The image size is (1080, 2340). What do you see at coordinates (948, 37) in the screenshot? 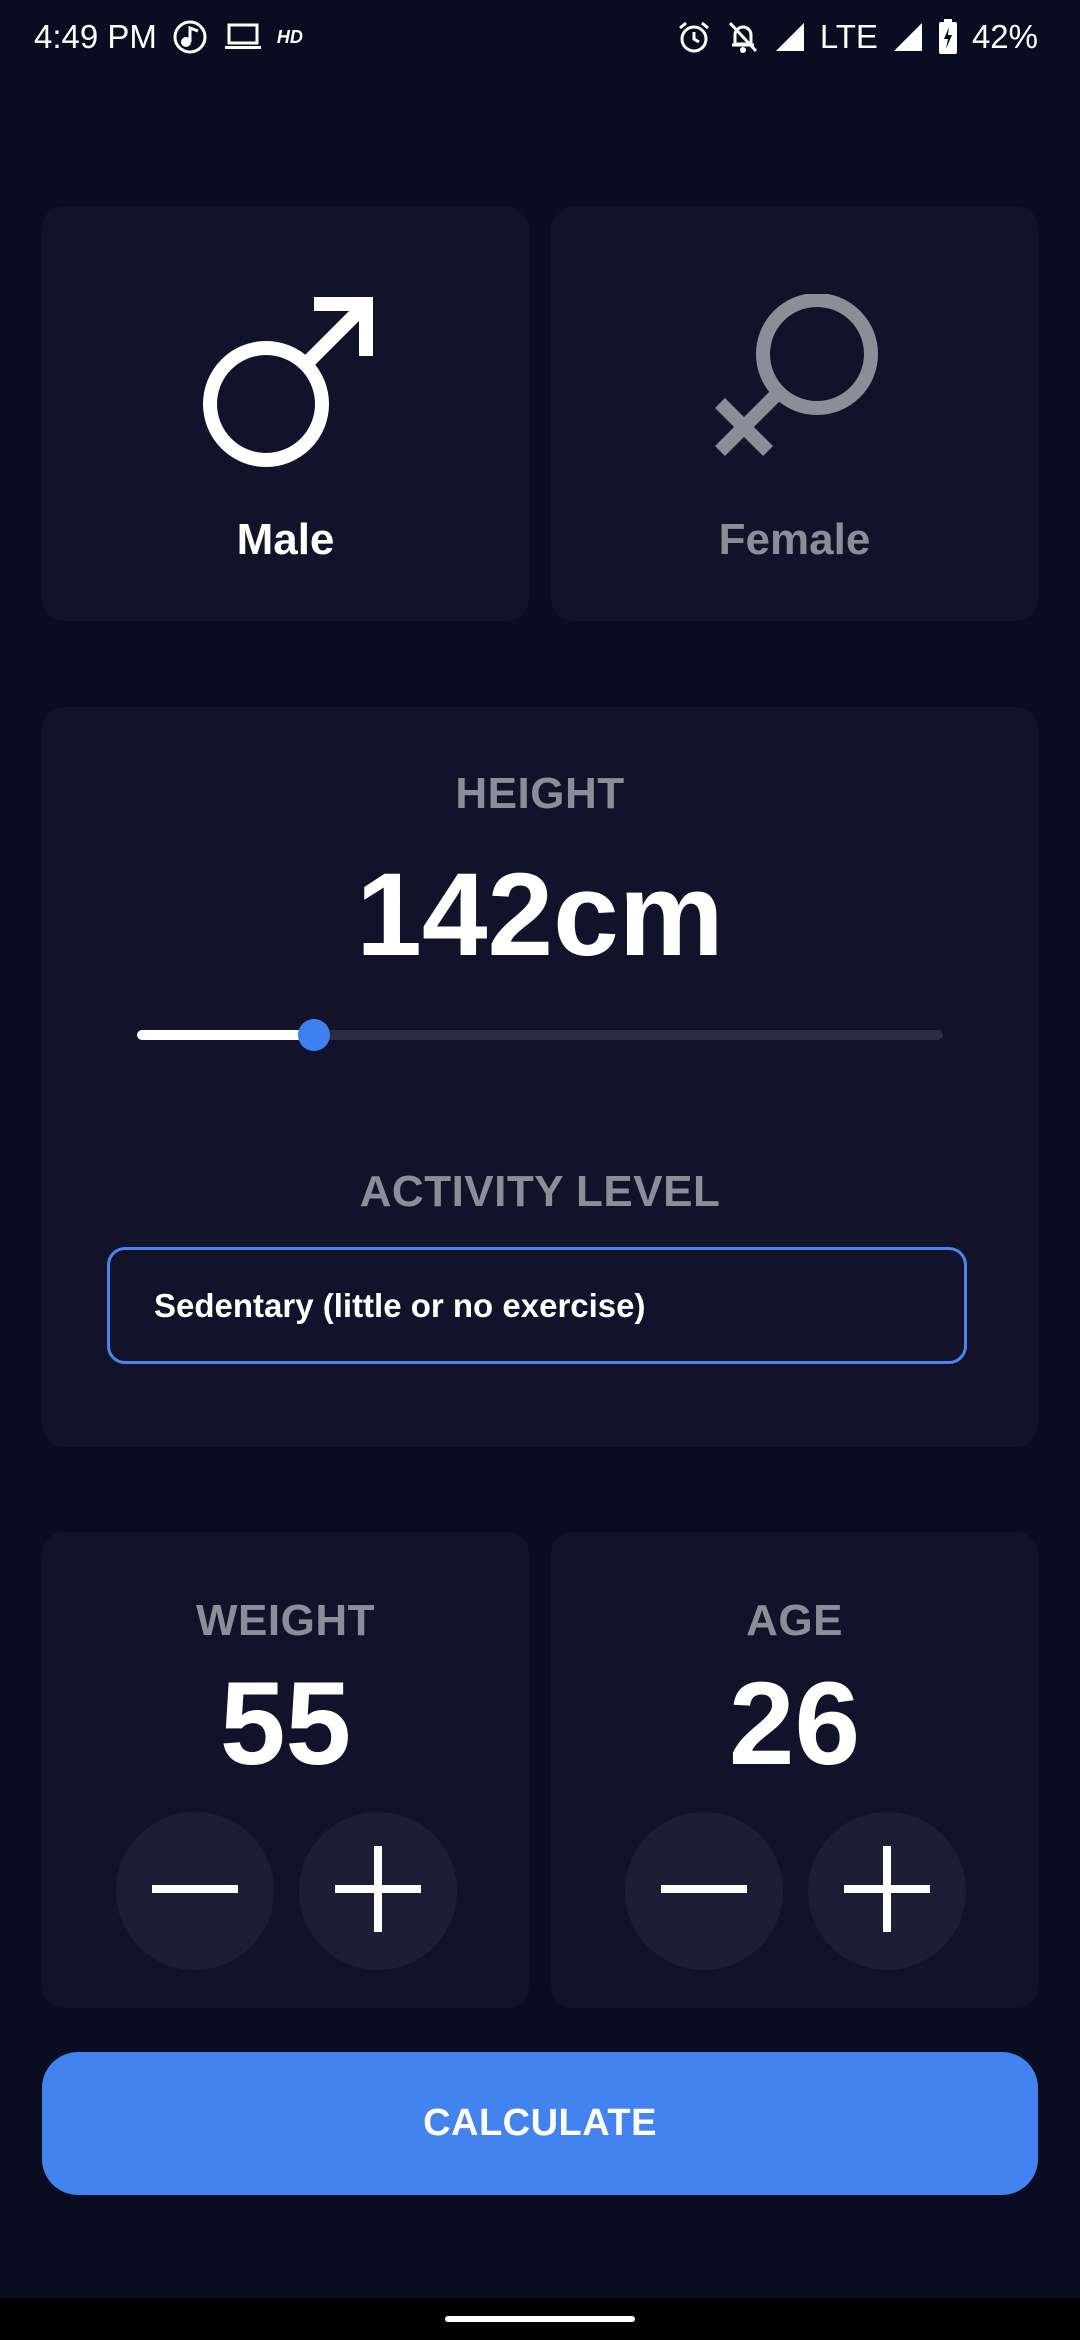
I see `battery-charging-icon` at bounding box center [948, 37].